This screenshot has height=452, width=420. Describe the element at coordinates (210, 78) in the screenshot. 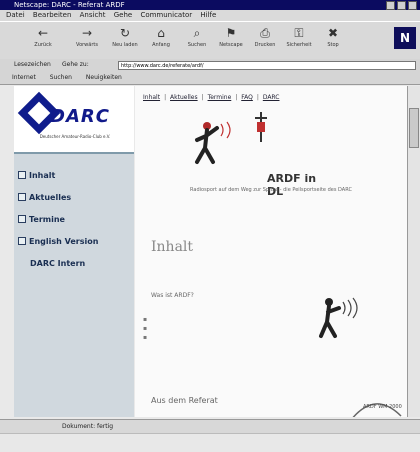

I see `personal-toolbar: Internet Suchen Neuigkeiten` at that location.